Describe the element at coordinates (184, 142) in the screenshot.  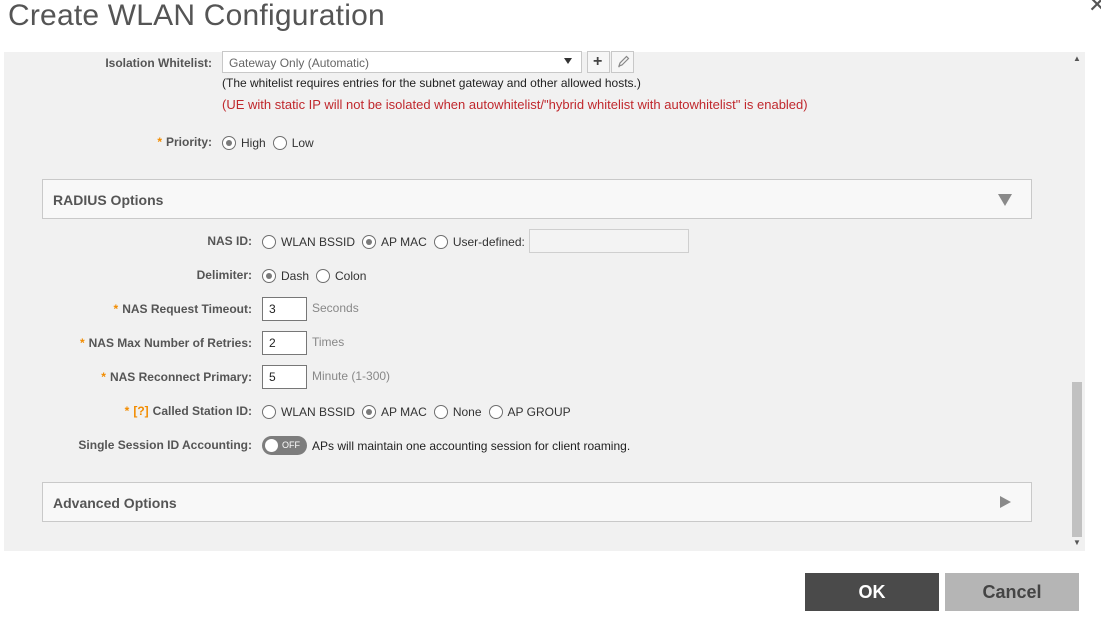
I see `priority-label: * Priority:` at that location.